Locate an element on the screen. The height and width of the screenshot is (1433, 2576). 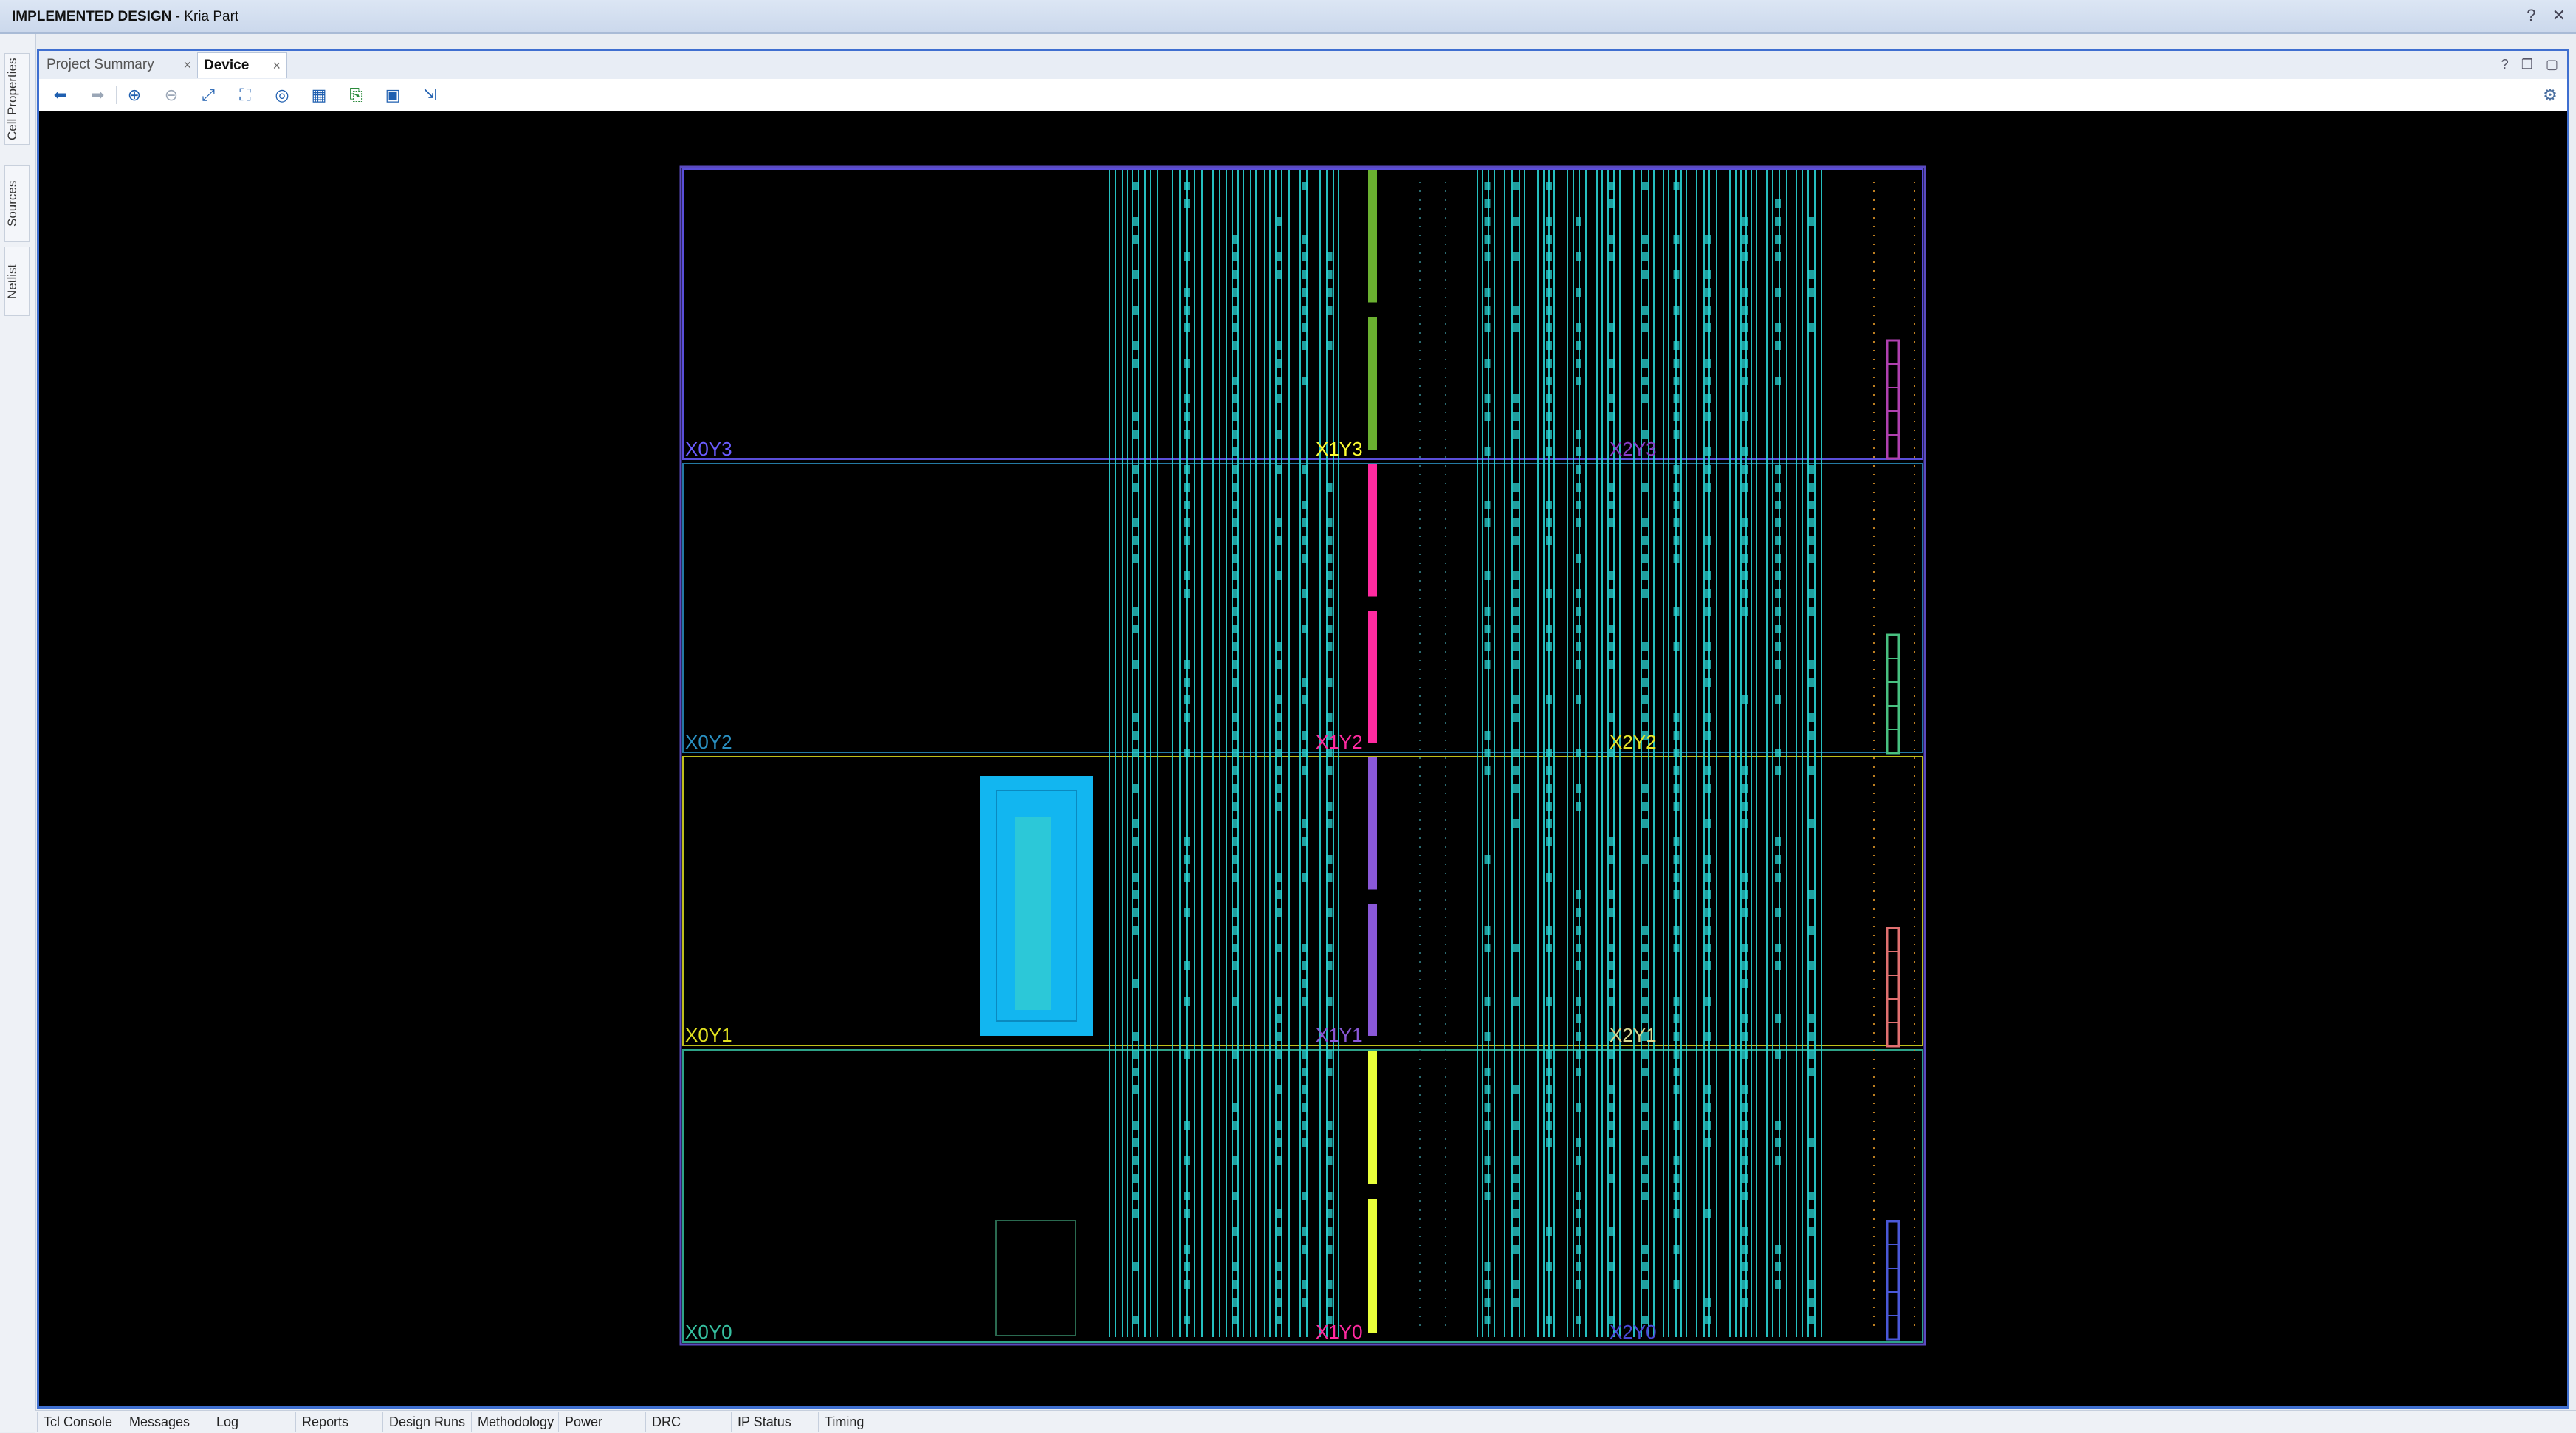
settings-icon: ⚙ is located at coordinates (2550, 95).